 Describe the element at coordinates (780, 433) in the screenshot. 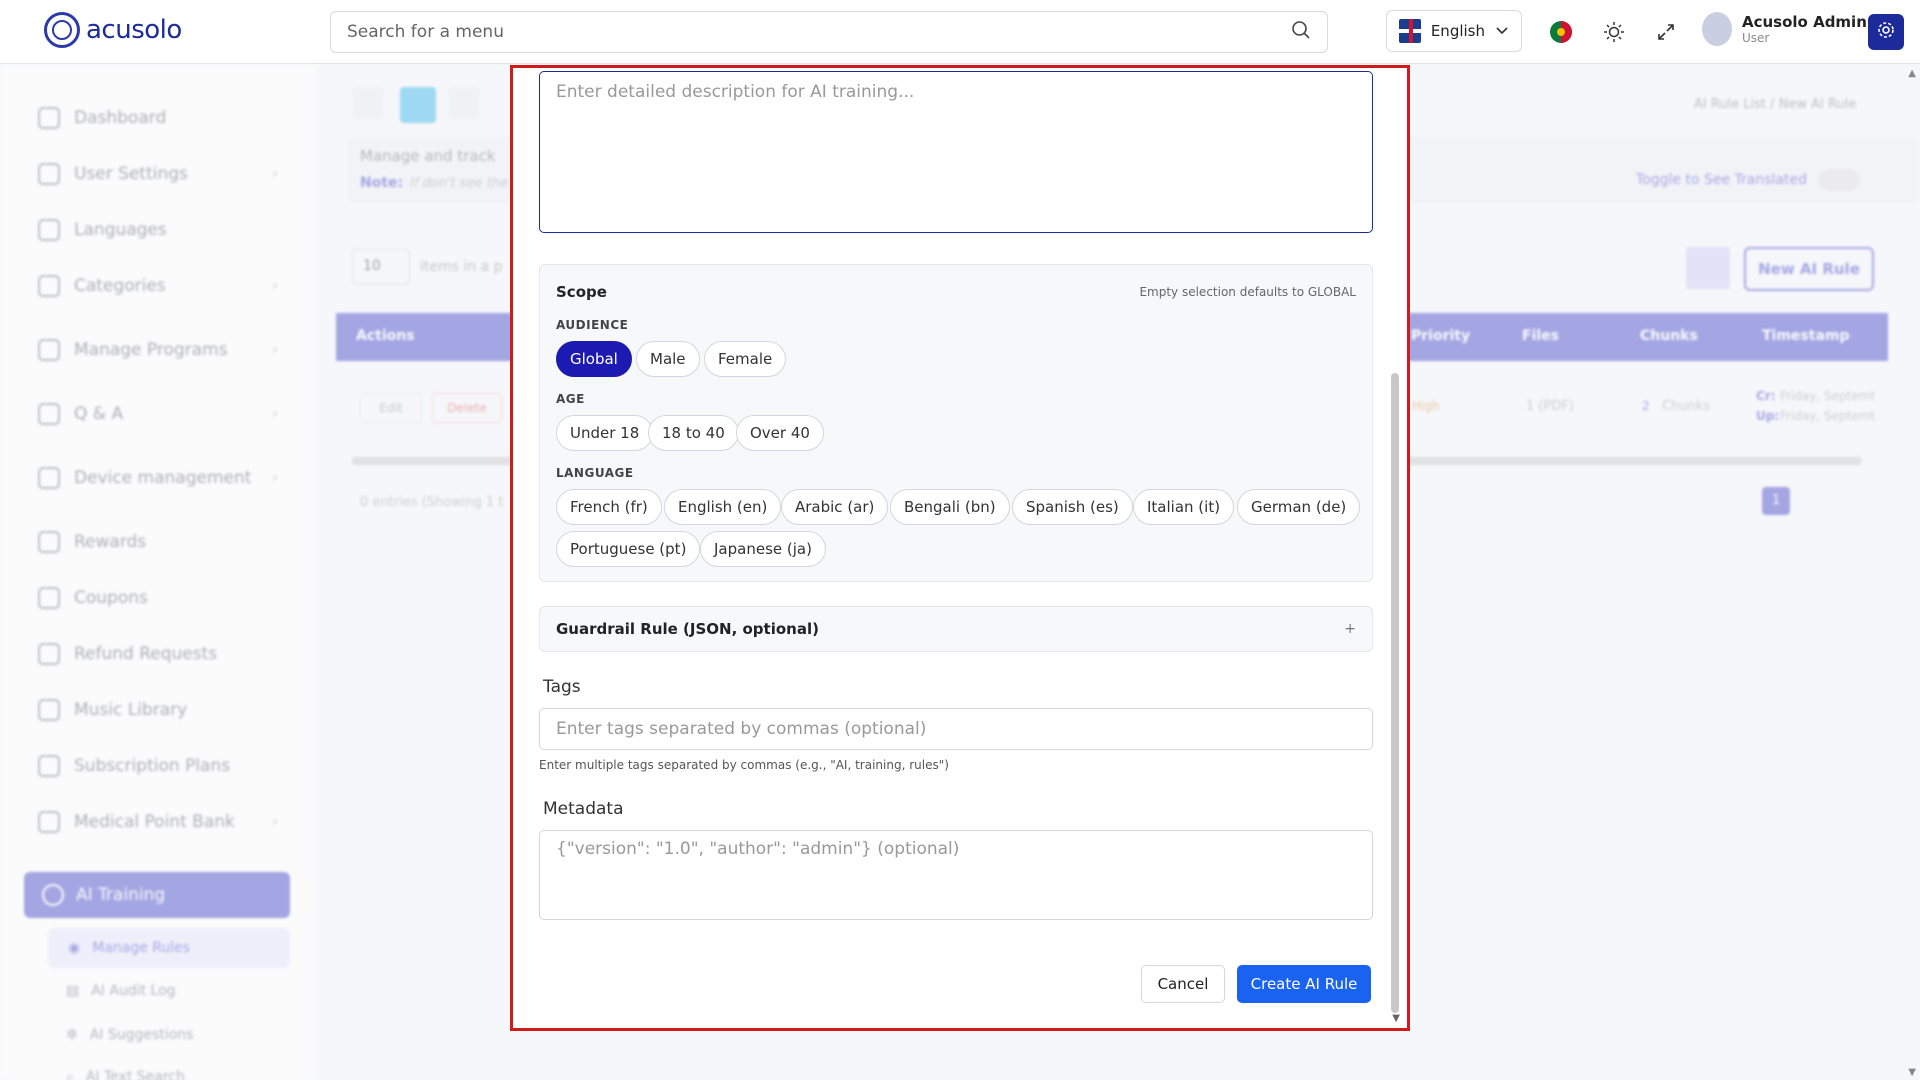

I see `age-chip-over-40: Over 40` at that location.